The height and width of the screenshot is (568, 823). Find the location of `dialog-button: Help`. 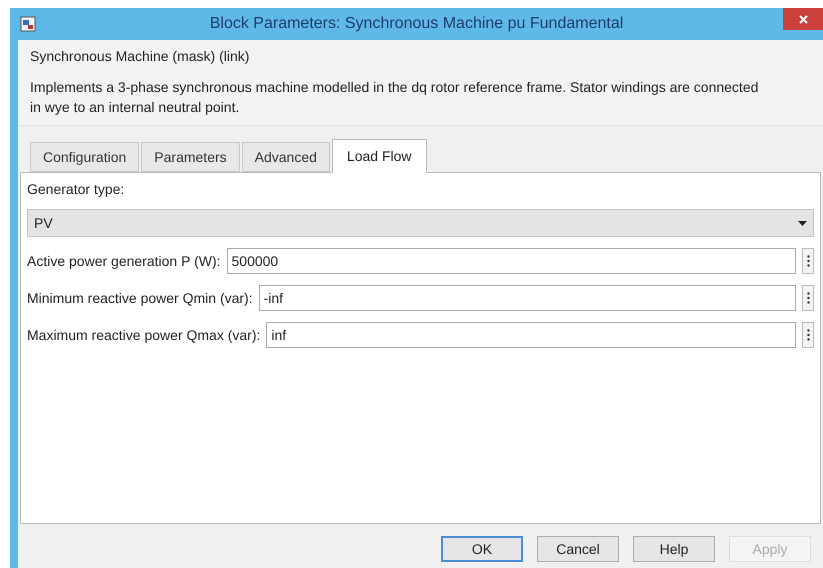

dialog-button: Help is located at coordinates (674, 549).